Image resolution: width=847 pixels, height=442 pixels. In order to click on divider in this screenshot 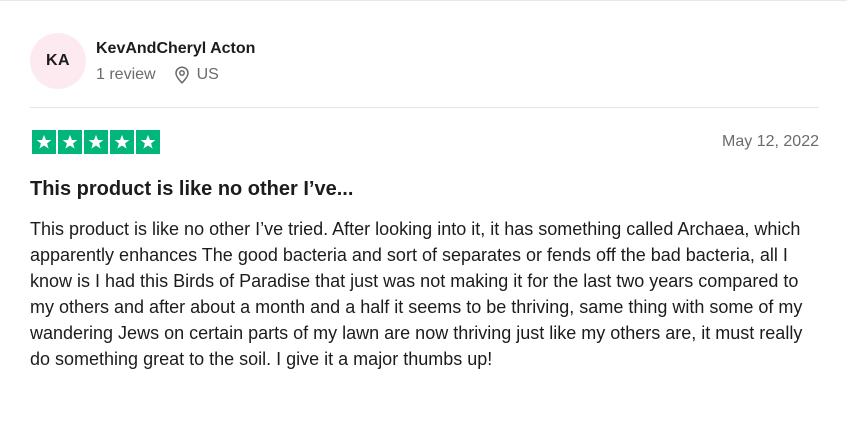, I will do `click(424, 107)`.